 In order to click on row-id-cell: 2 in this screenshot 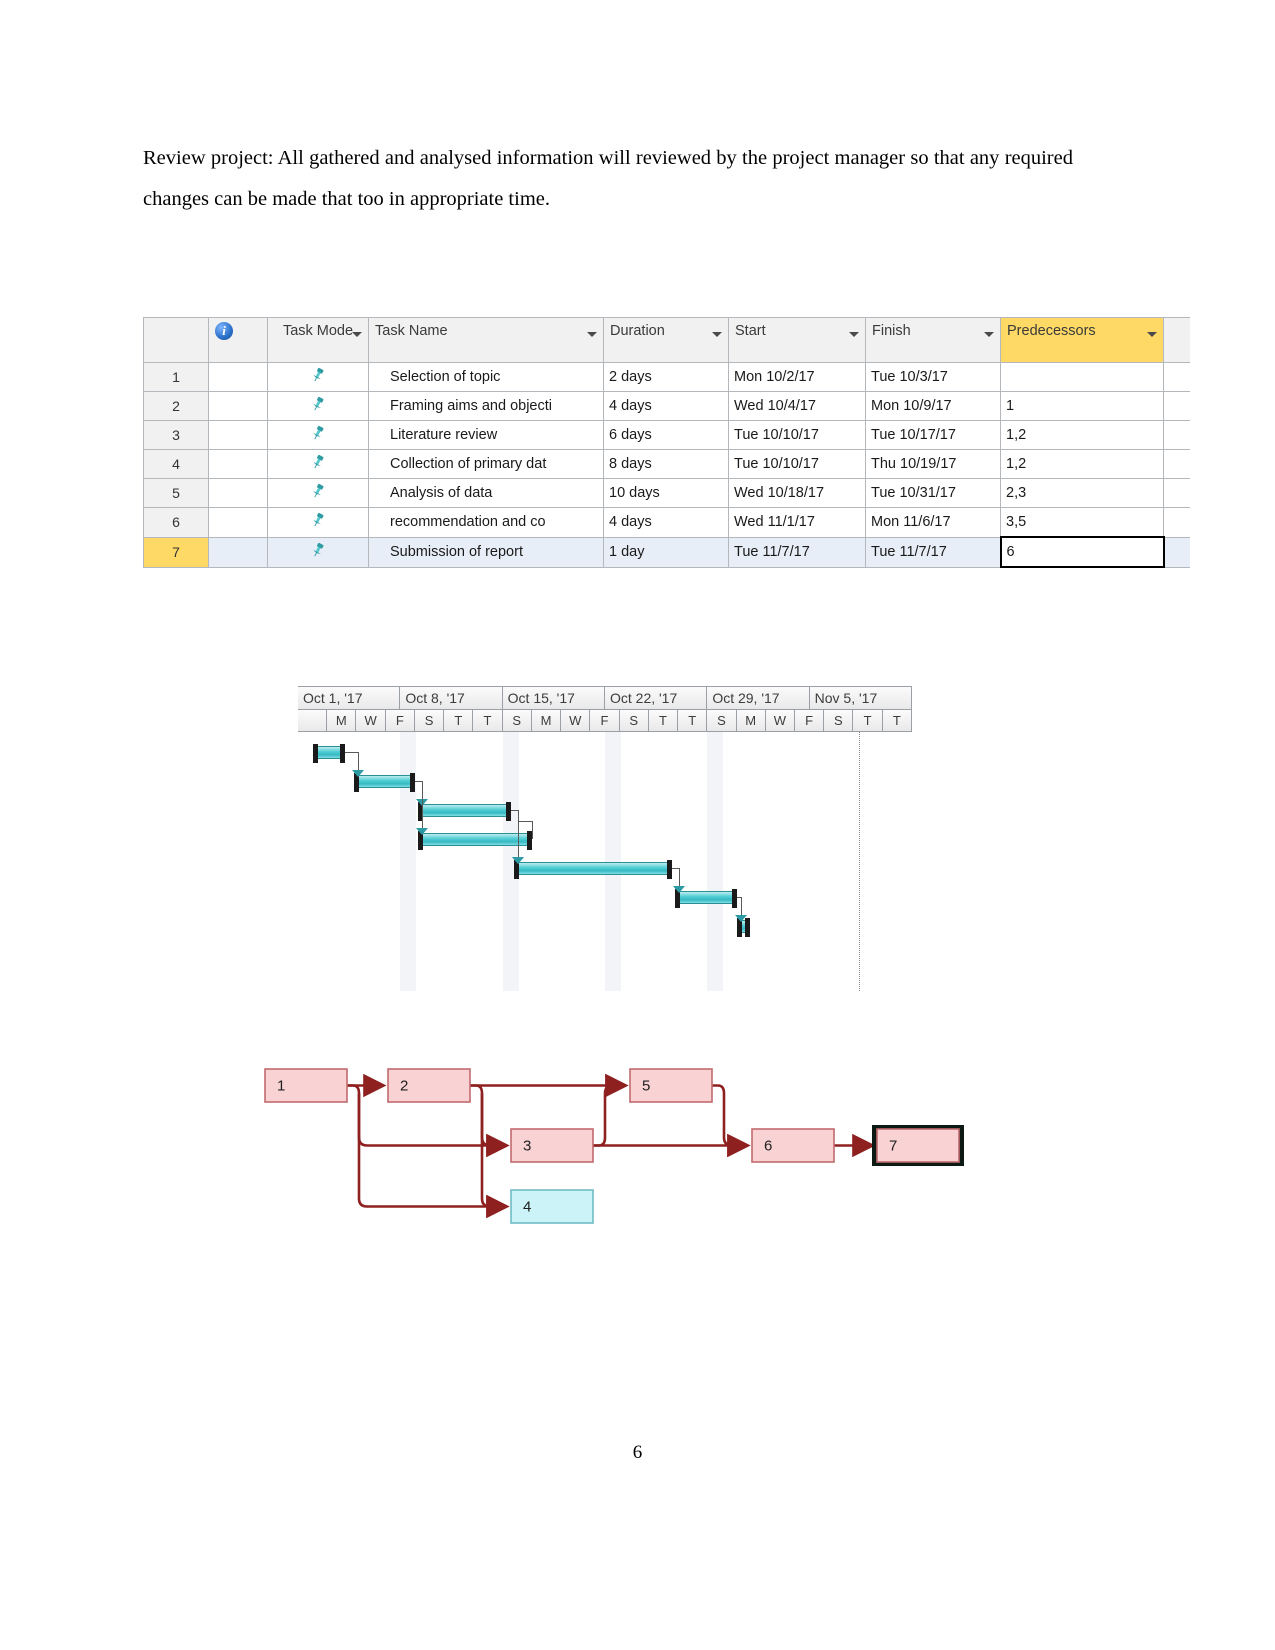, I will do `click(176, 406)`.